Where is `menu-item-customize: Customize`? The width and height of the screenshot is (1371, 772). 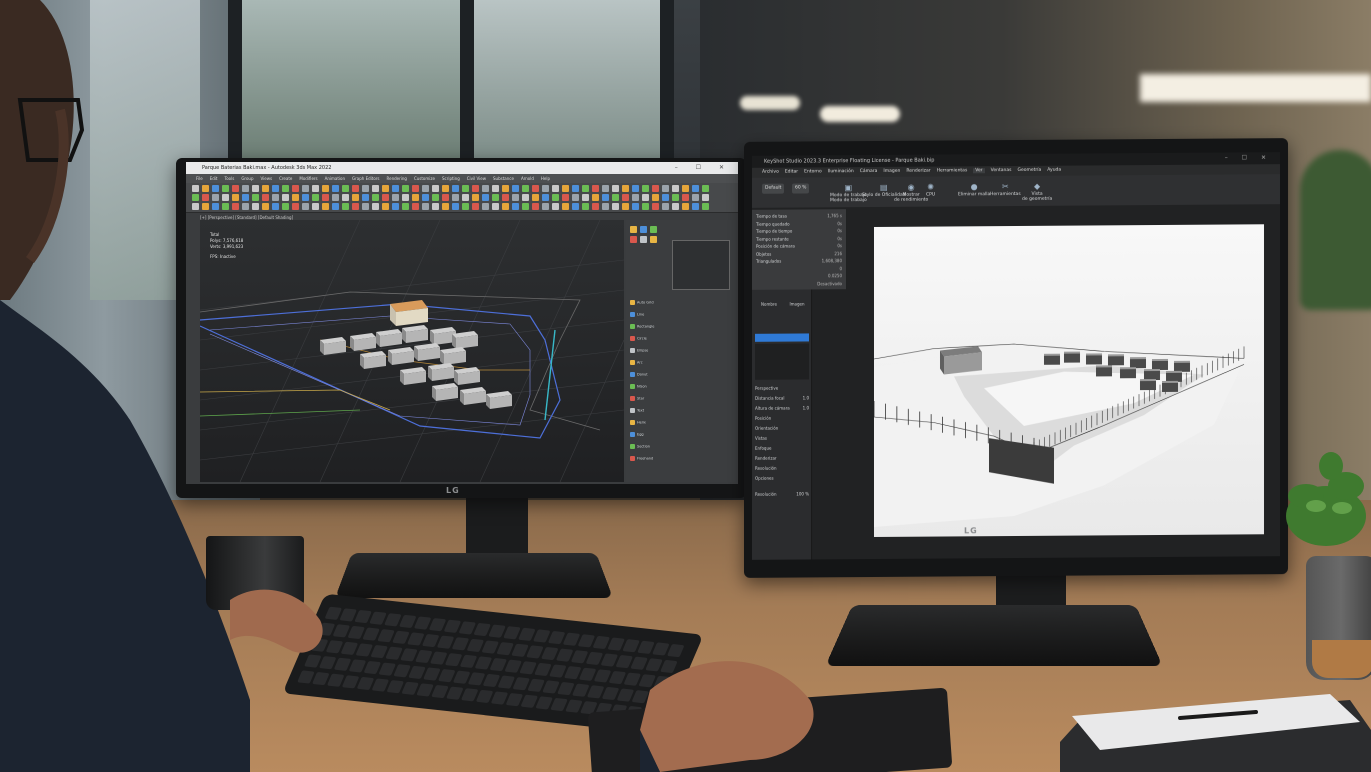 menu-item-customize: Customize is located at coordinates (424, 178).